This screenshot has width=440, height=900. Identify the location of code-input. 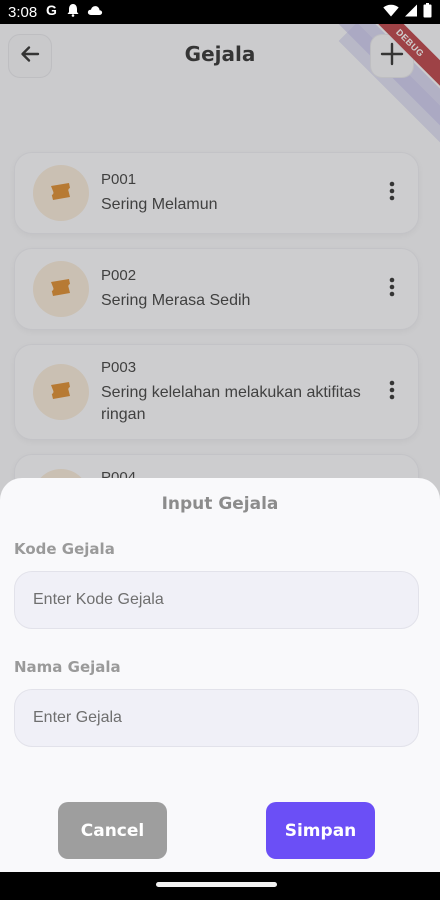
(216, 600).